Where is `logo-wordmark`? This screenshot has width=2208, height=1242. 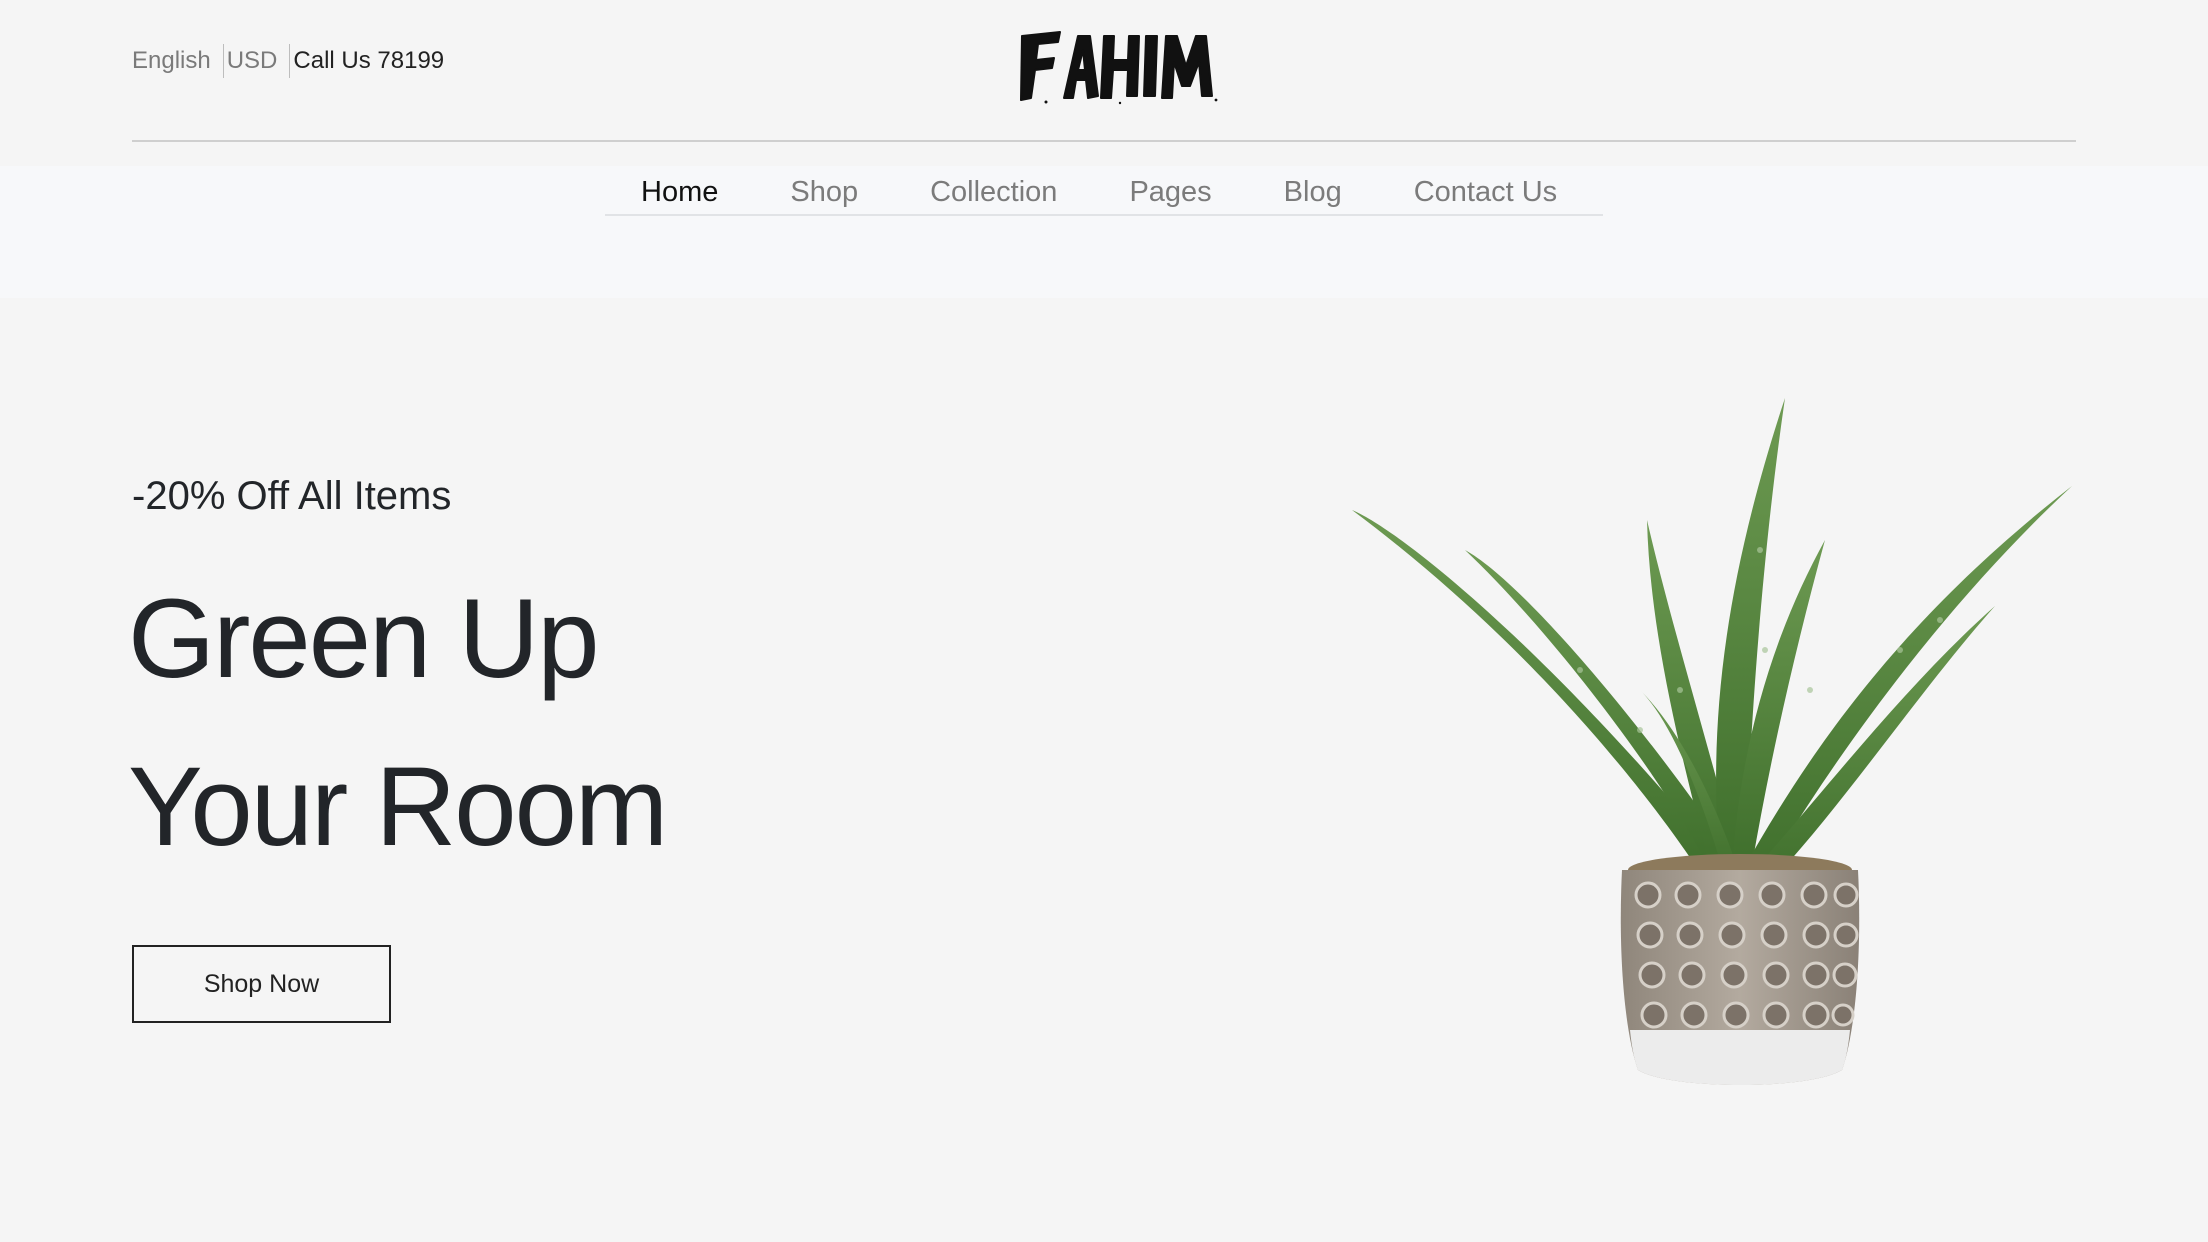
logo-wordmark is located at coordinates (1119, 68).